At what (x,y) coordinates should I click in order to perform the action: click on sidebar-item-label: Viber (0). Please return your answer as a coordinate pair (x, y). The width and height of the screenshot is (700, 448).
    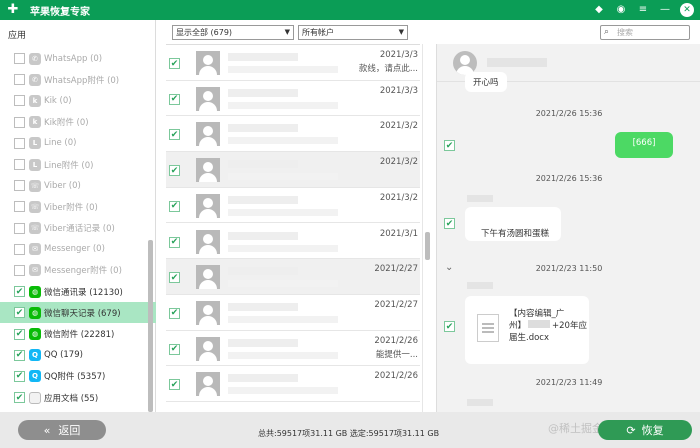
    Looking at the image, I should click on (62, 185).